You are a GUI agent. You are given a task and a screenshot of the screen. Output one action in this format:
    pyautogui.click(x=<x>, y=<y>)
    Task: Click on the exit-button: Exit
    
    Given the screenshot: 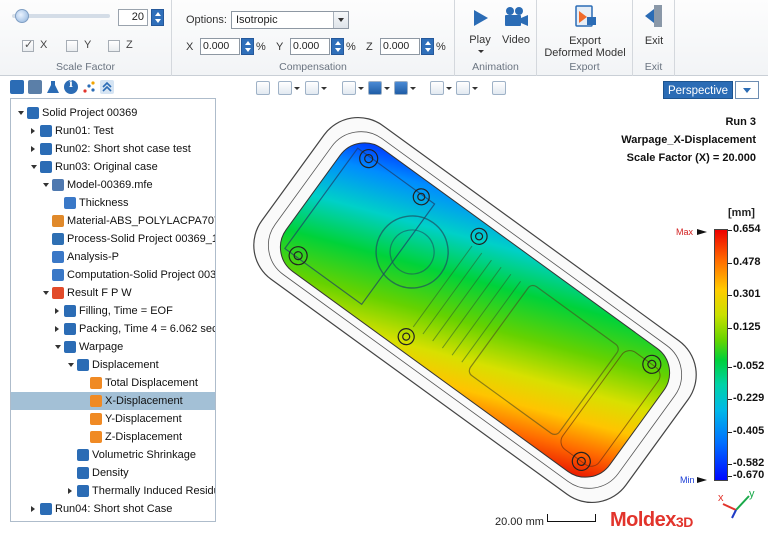 What is the action you would take?
    pyautogui.click(x=654, y=28)
    